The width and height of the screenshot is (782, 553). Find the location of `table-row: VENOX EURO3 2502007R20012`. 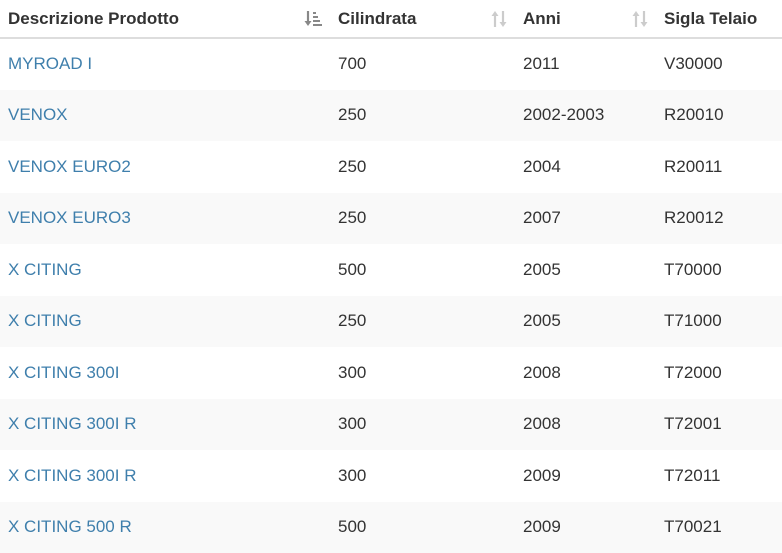

table-row: VENOX EURO3 2502007R20012 is located at coordinates (391, 219).